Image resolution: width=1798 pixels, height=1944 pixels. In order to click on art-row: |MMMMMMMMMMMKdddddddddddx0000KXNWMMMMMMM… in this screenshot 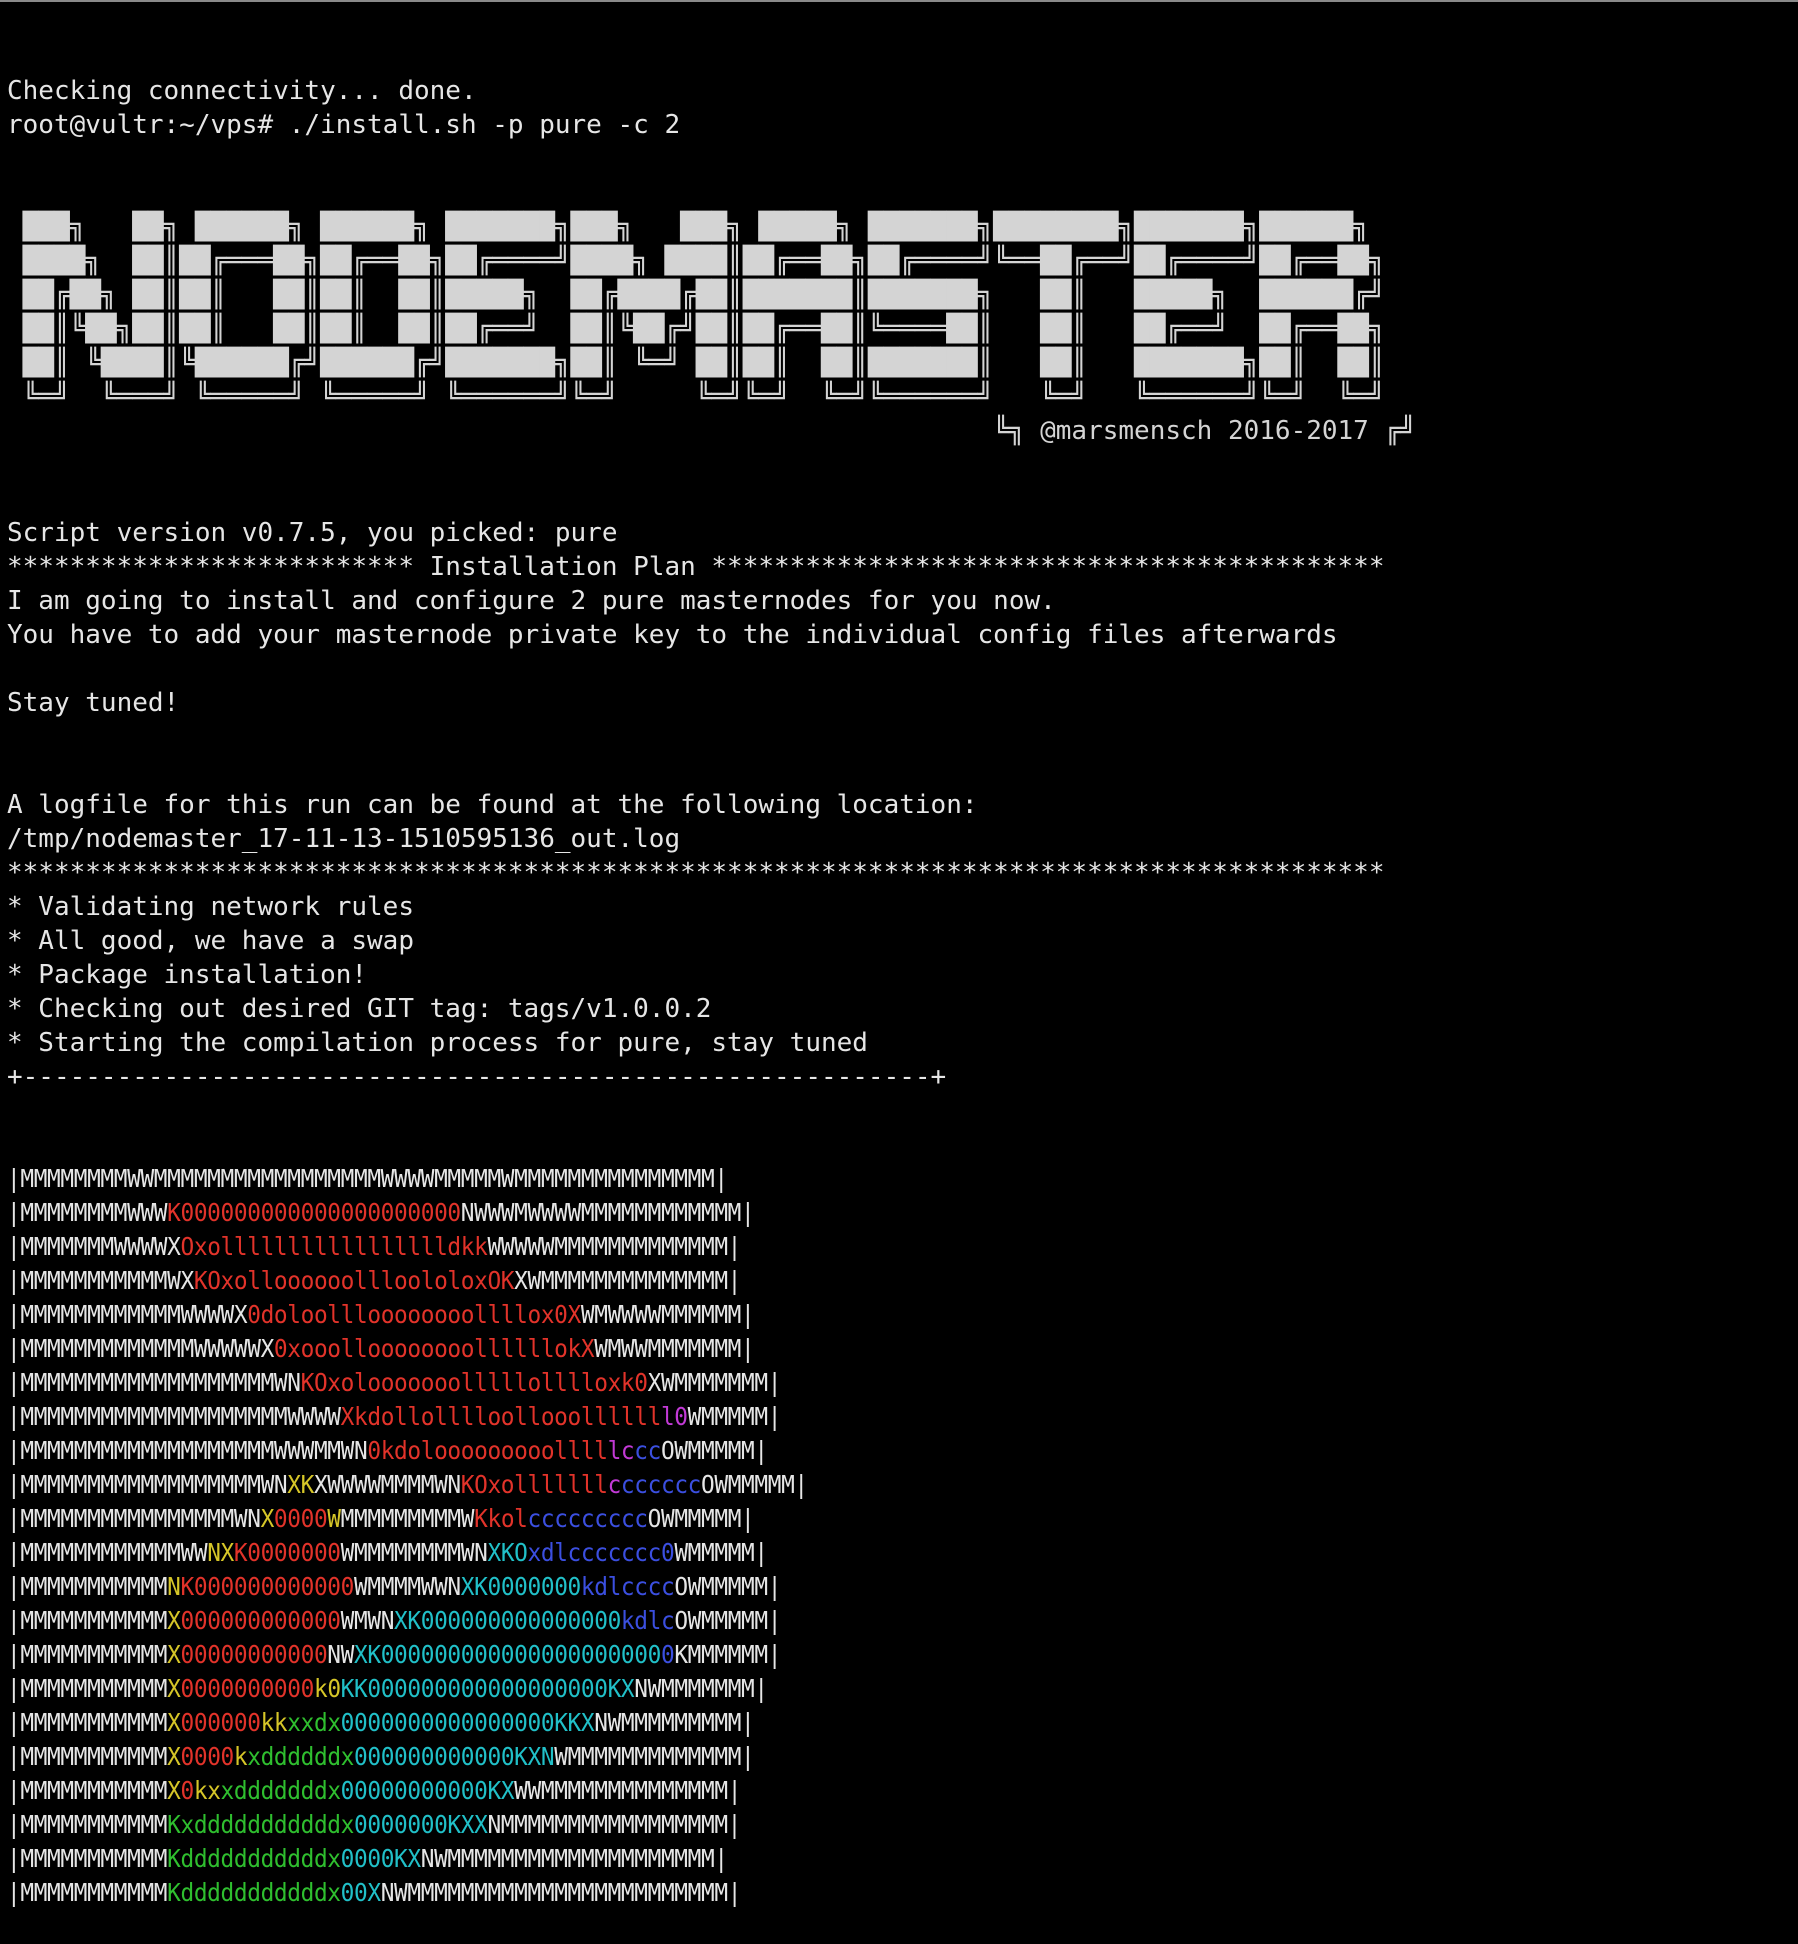, I will do `click(837, 1859)`.